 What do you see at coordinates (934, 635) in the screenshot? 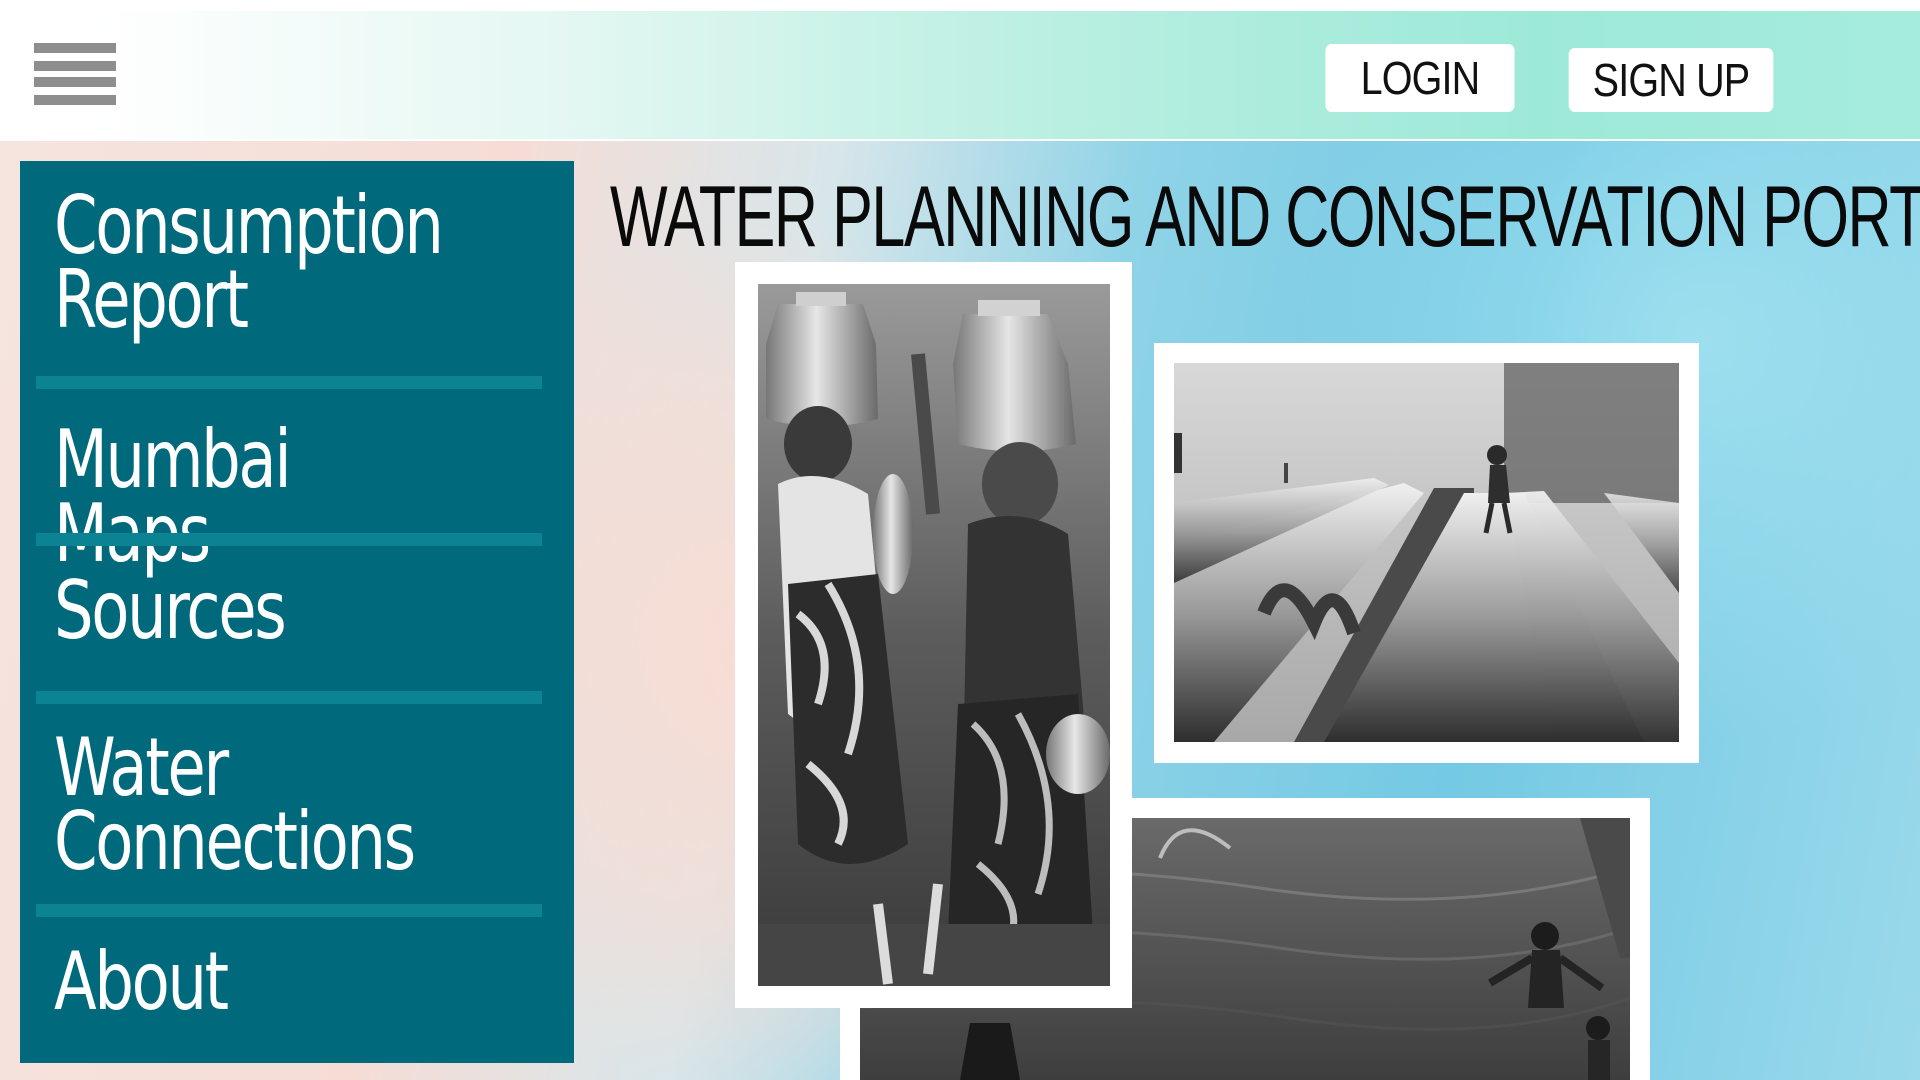
I see `women-carrying-water-pots-photo` at bounding box center [934, 635].